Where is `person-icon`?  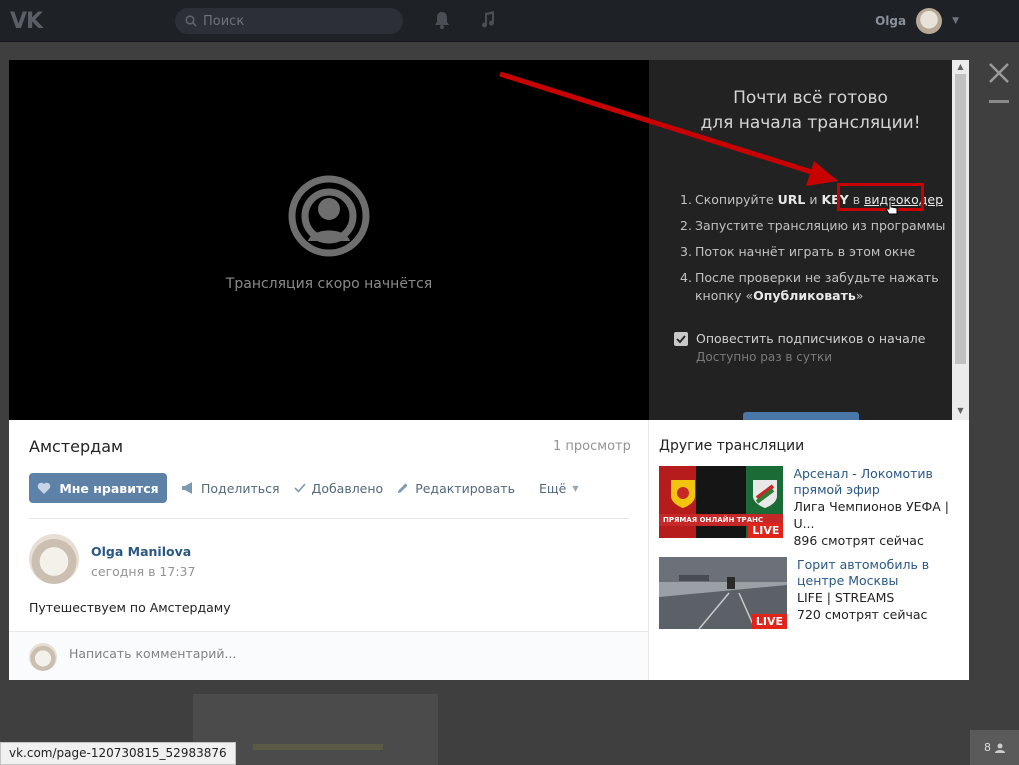
person-icon is located at coordinates (1000, 748).